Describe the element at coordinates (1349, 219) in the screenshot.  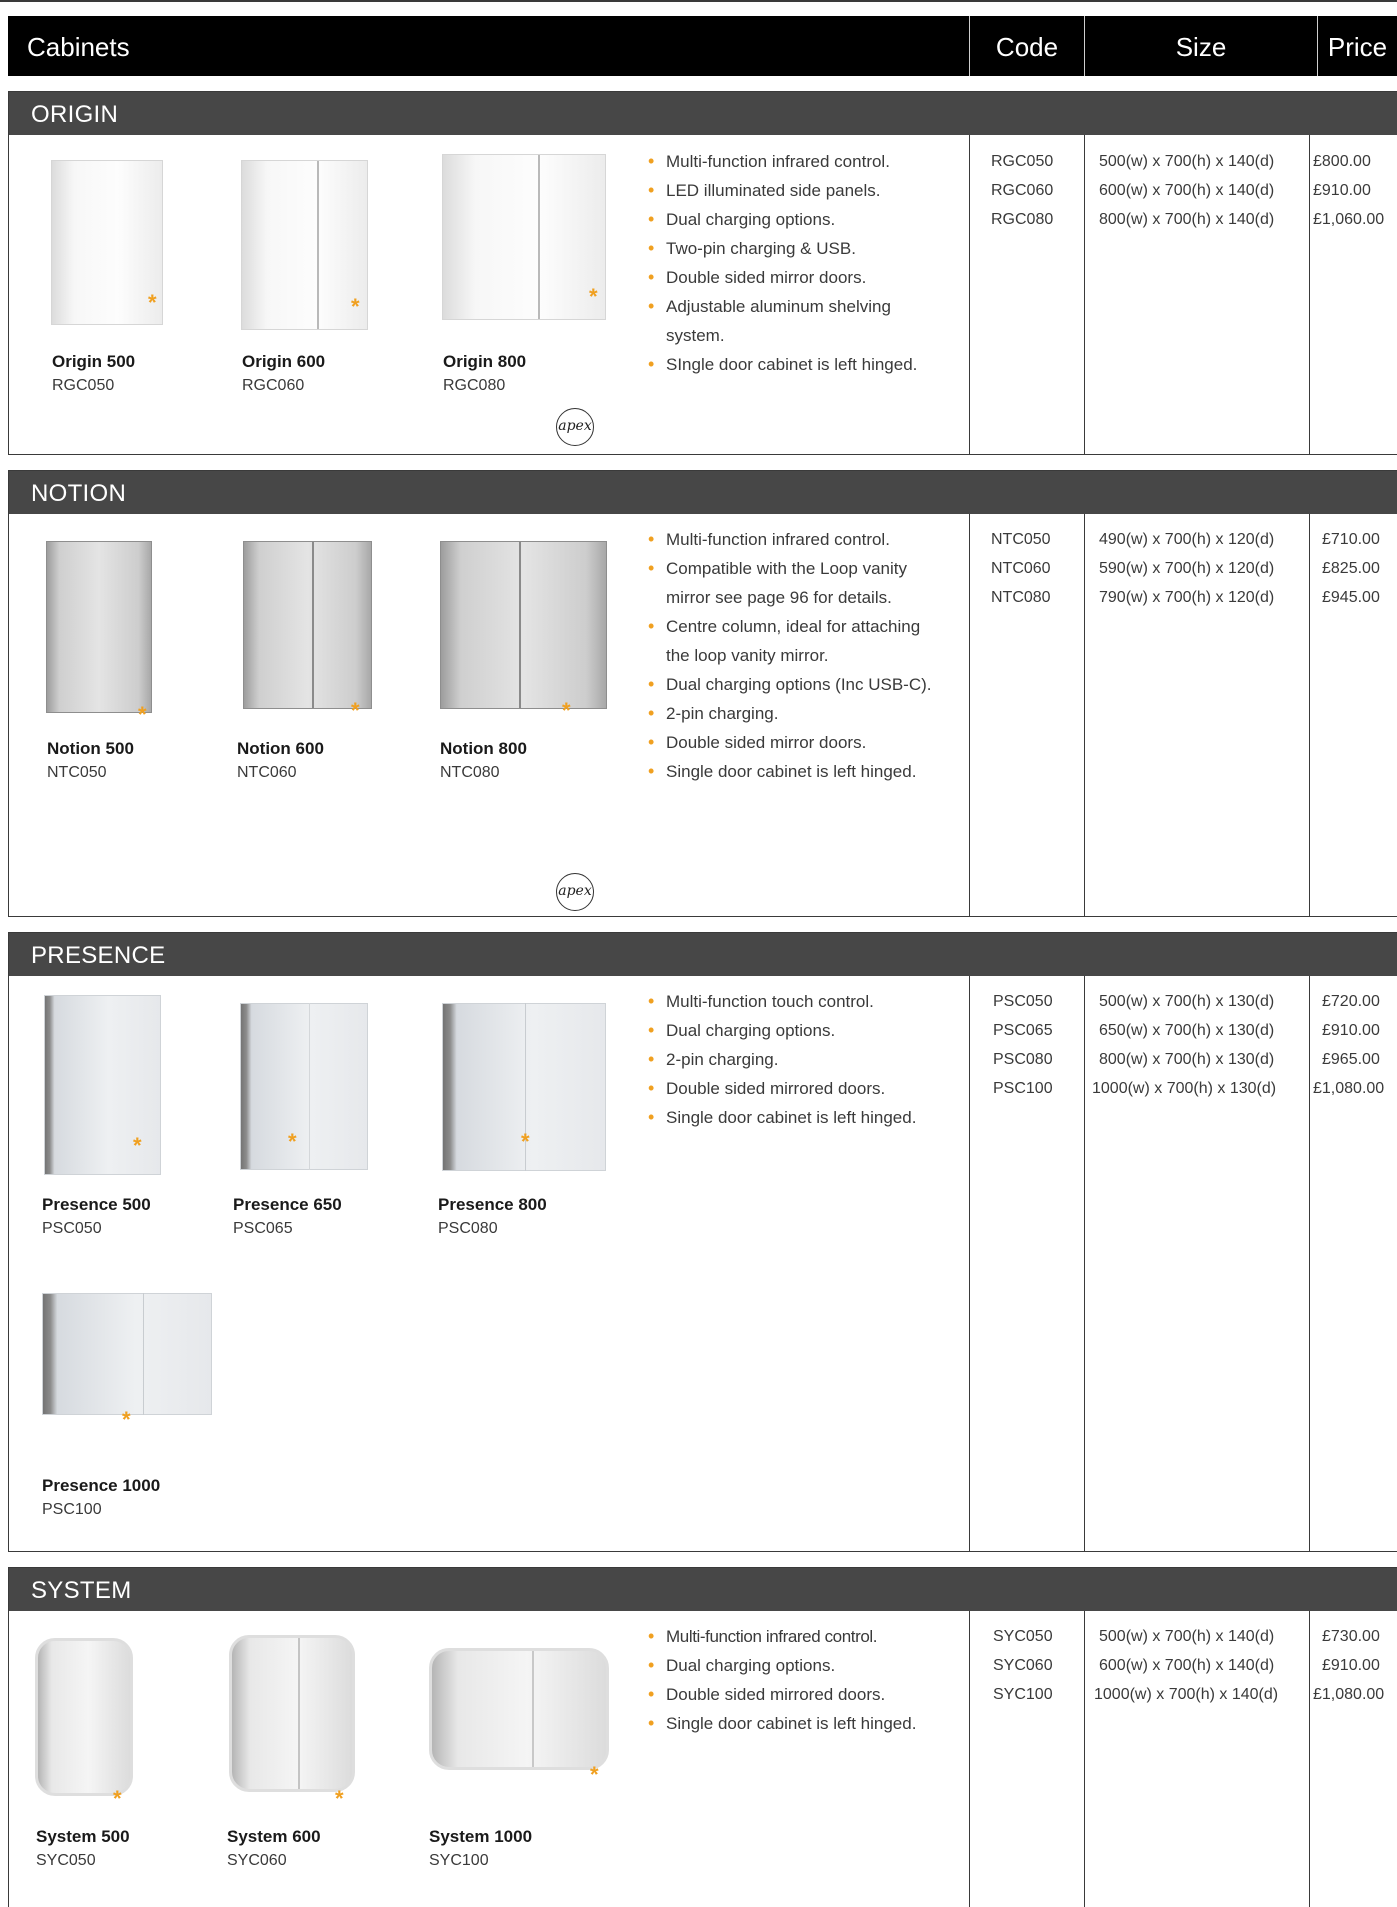
I see `price-cell: £1,060.00` at that location.